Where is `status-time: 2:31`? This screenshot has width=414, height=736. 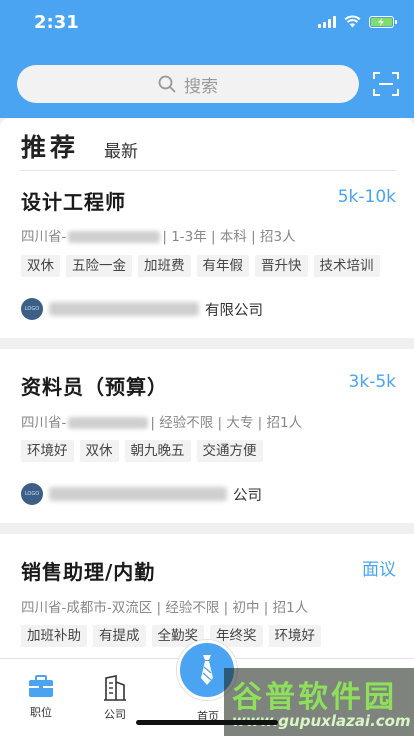
status-time: 2:31 is located at coordinates (56, 22).